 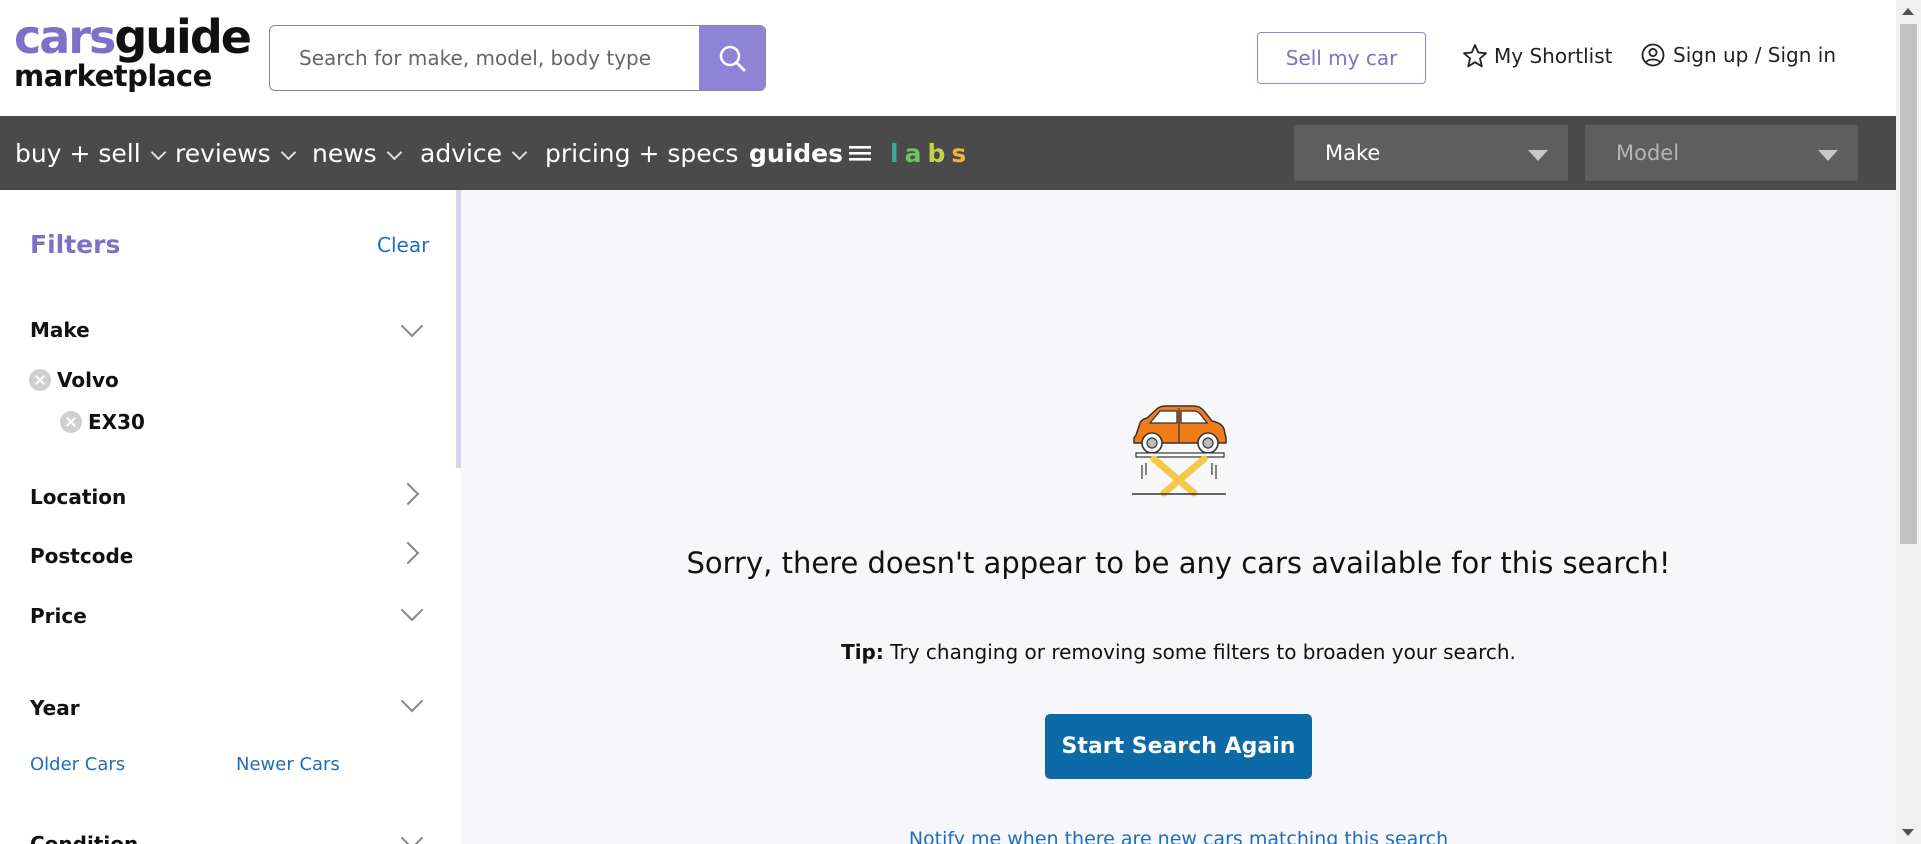 I want to click on my-shortlist-link: My Shortlist, so click(x=1537, y=56).